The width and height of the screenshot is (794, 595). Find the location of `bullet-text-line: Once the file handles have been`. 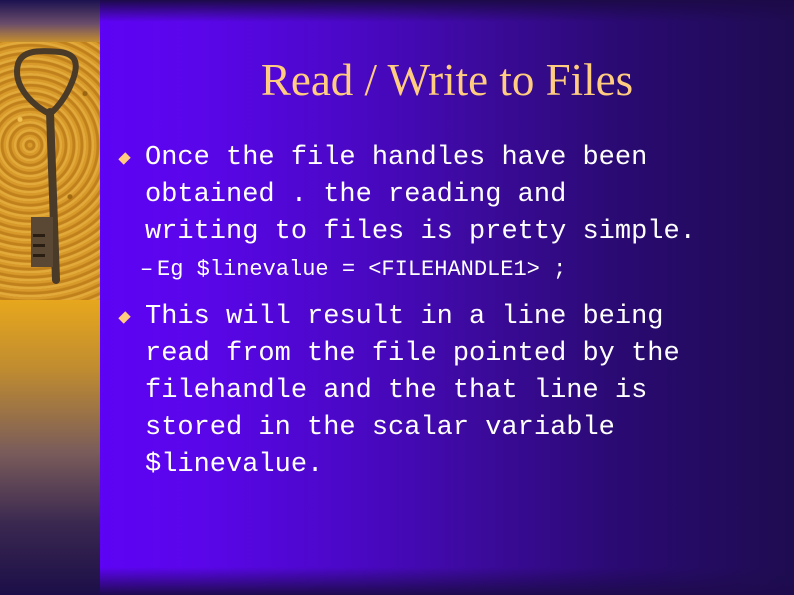

bullet-text-line: Once the file handles have been is located at coordinates (396, 158).